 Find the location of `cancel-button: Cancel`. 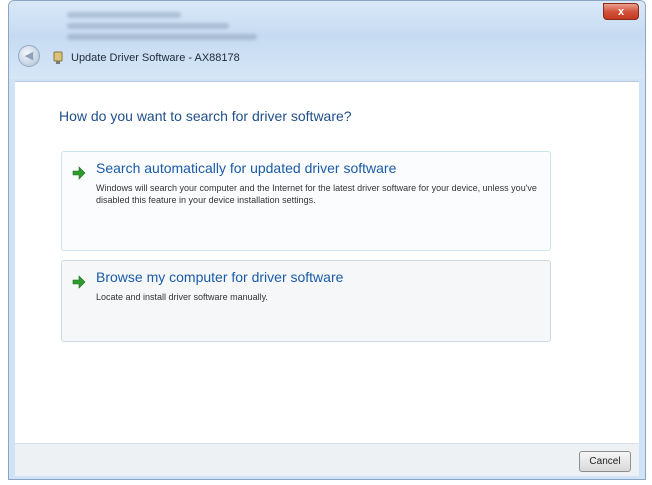

cancel-button: Cancel is located at coordinates (605, 461).